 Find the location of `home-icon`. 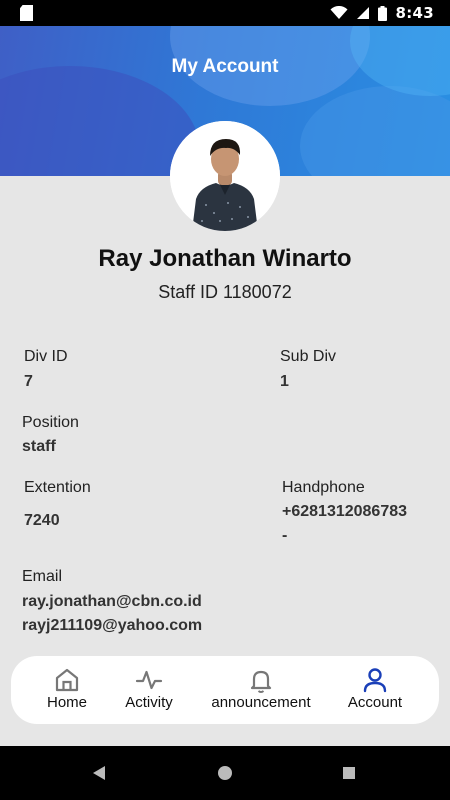

home-icon is located at coordinates (67, 680).